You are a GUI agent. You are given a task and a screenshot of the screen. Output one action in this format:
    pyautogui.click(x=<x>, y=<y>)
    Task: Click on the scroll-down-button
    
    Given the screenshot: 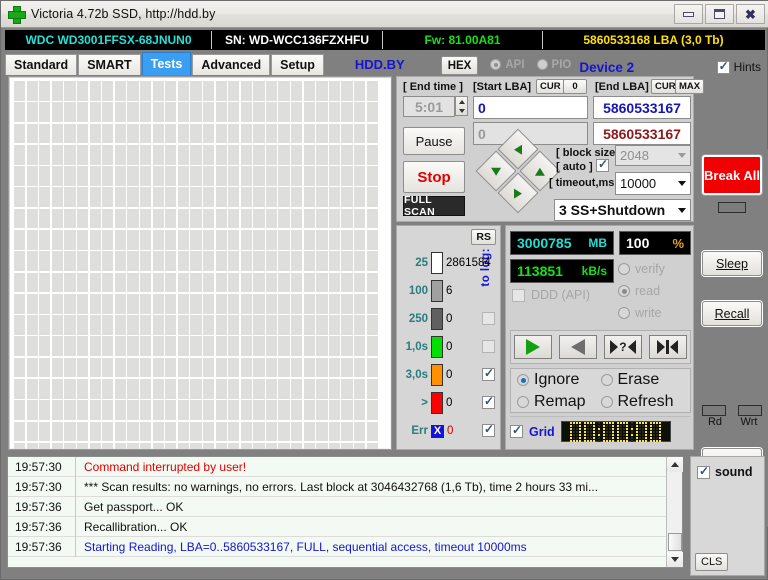 What is the action you would take?
    pyautogui.click(x=675, y=559)
    